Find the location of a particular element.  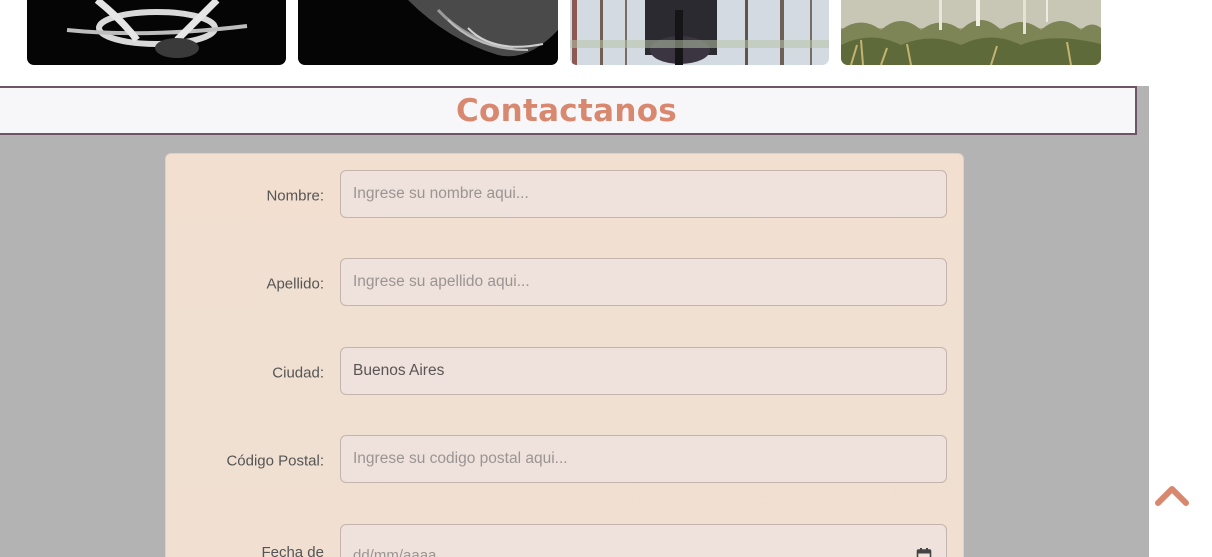

form-row-fecha: Fecha de dd/mm/aaaa is located at coordinates (564, 540).